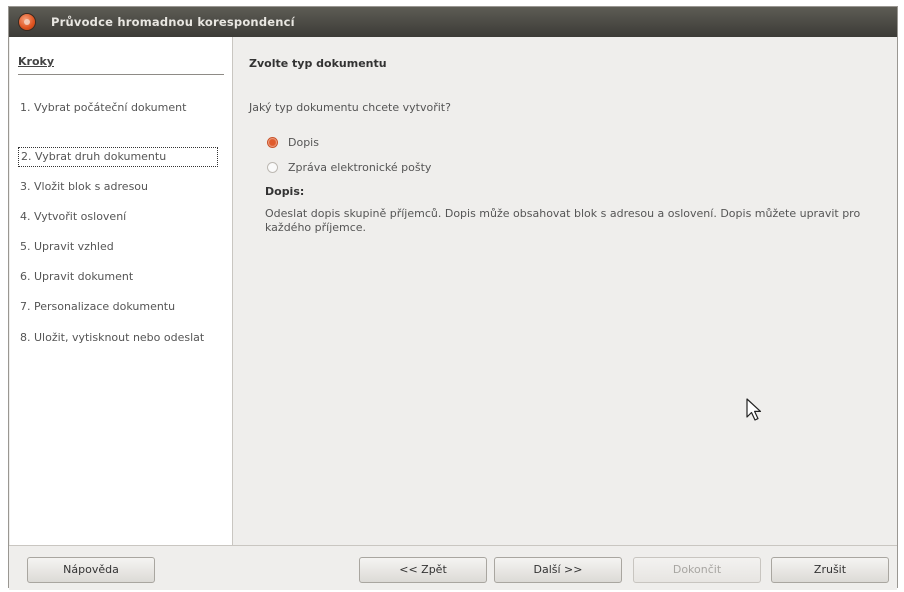  What do you see at coordinates (120, 108) in the screenshot?
I see `sidebar-item-step-1: 1. Vybrat počáteční dokument` at bounding box center [120, 108].